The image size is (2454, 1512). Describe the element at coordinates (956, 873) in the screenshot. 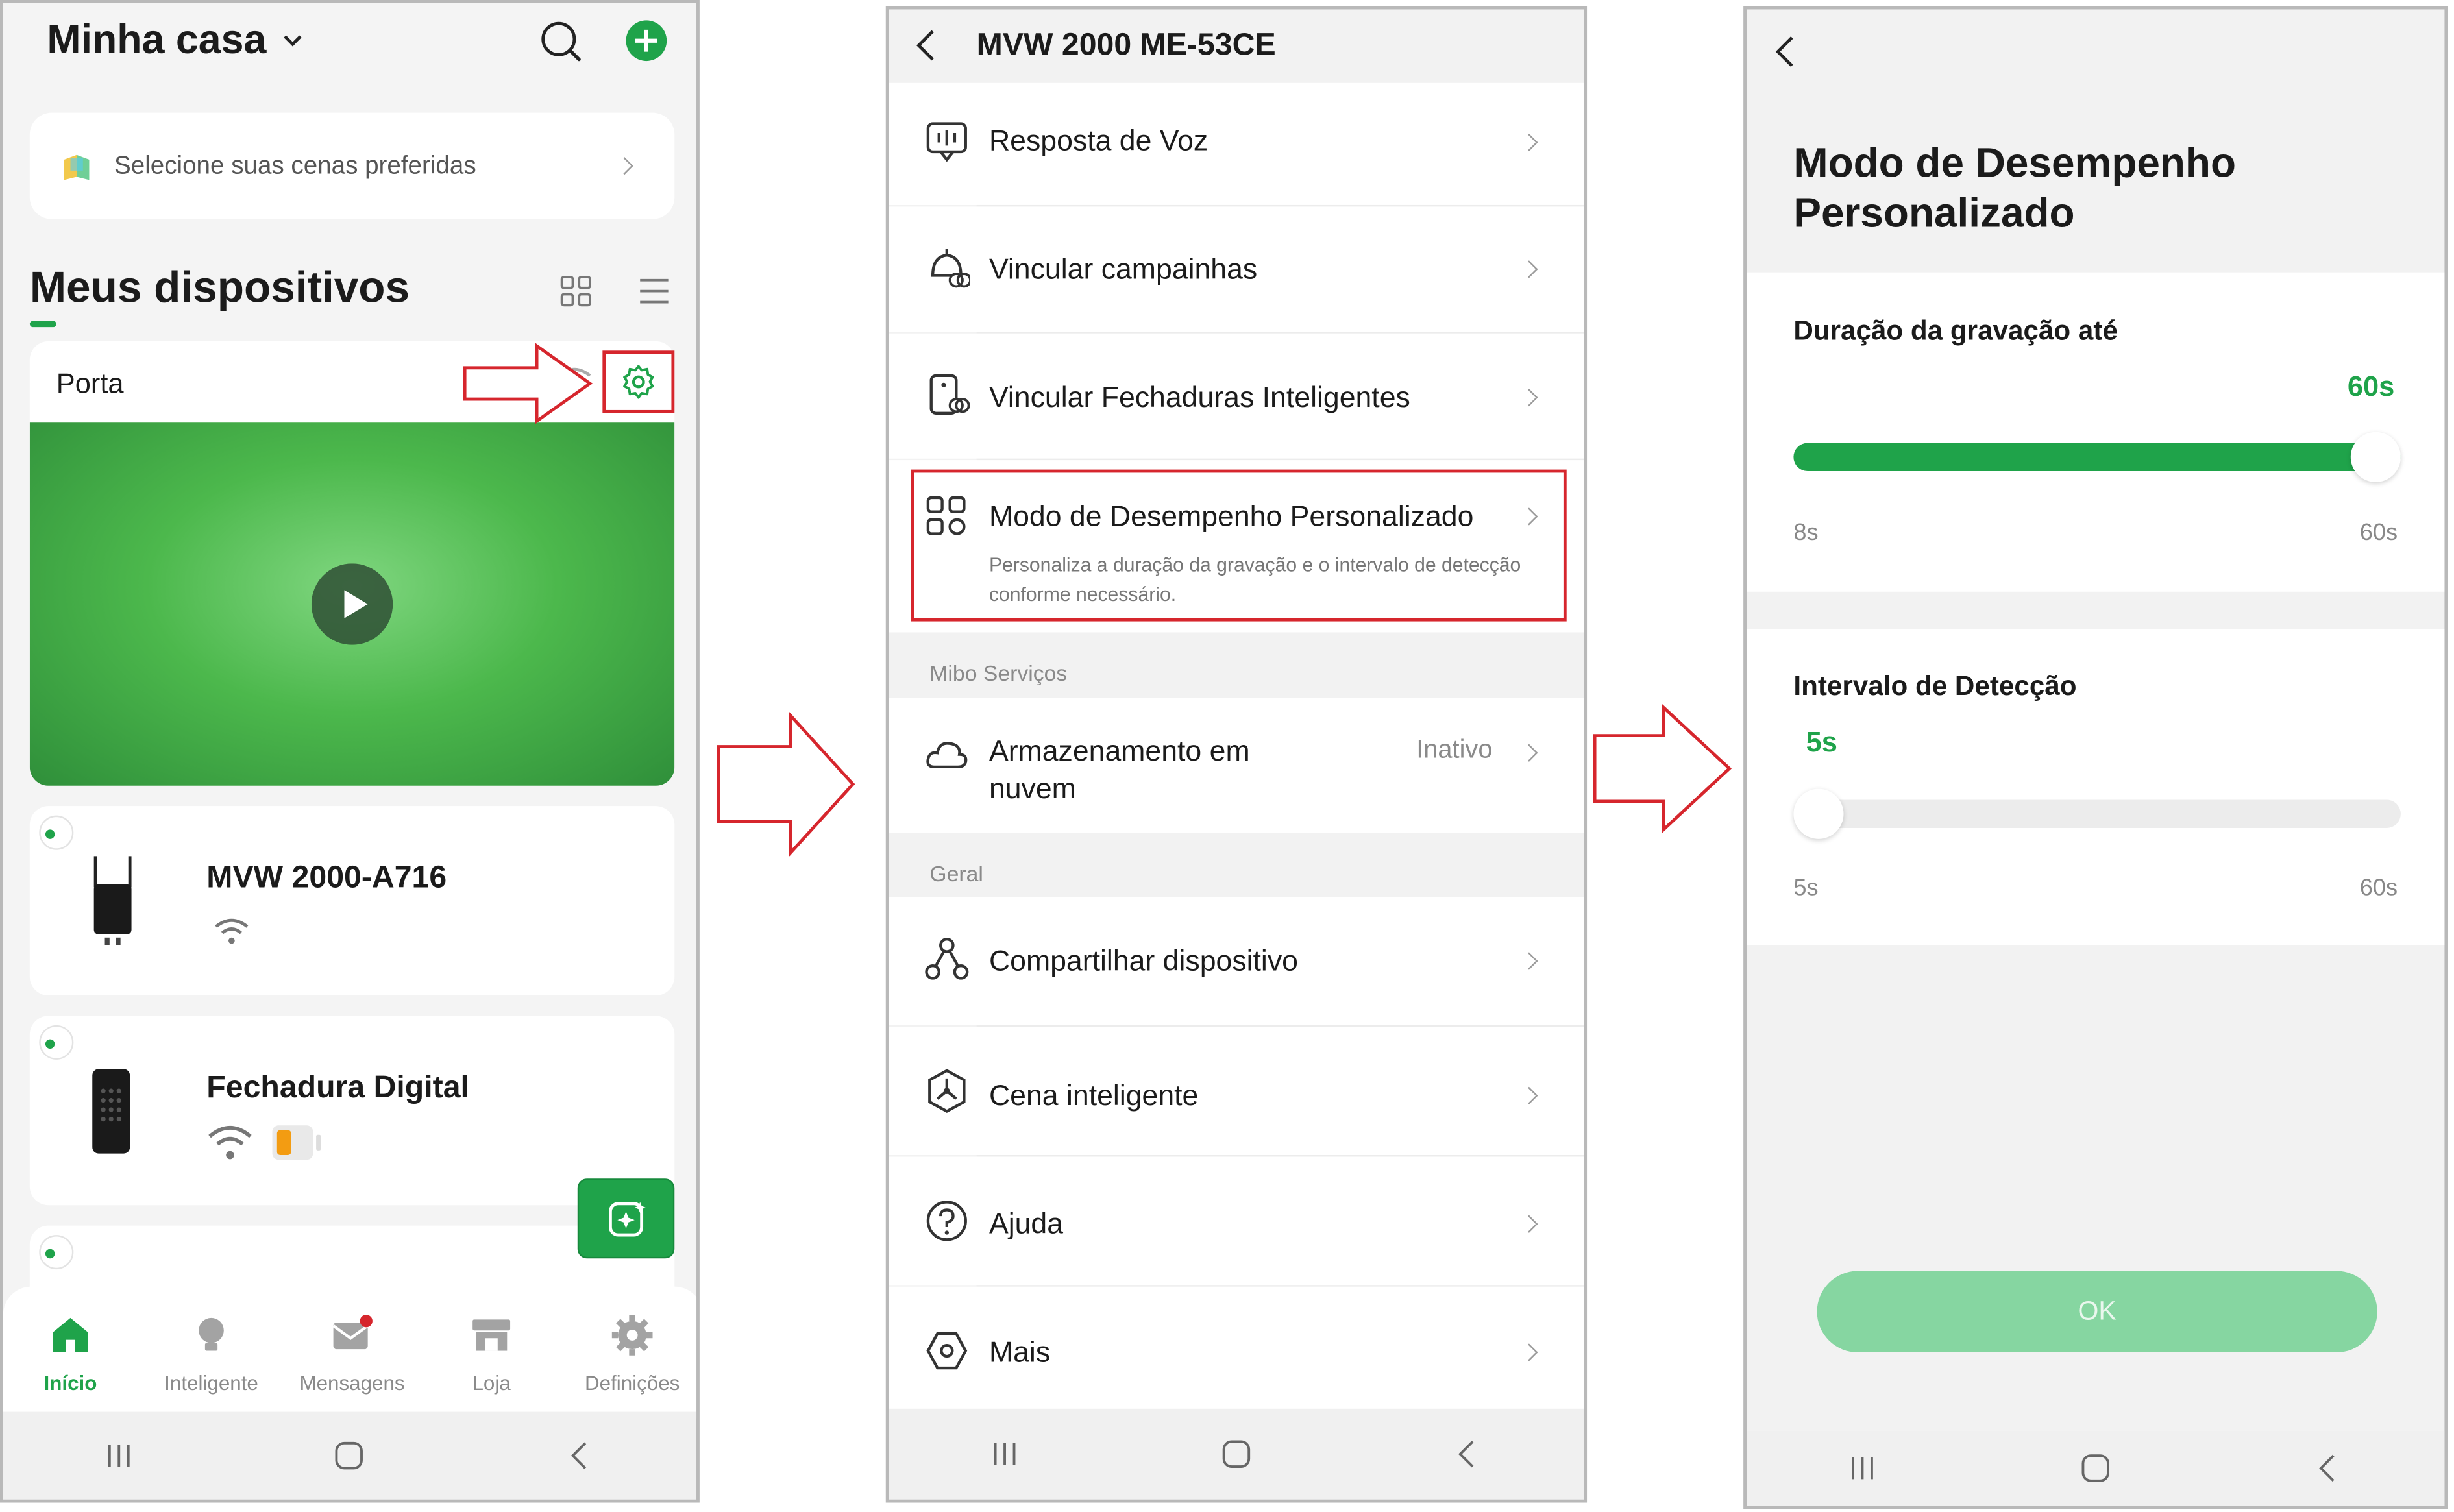

I see `section-label-general: Geral` at that location.